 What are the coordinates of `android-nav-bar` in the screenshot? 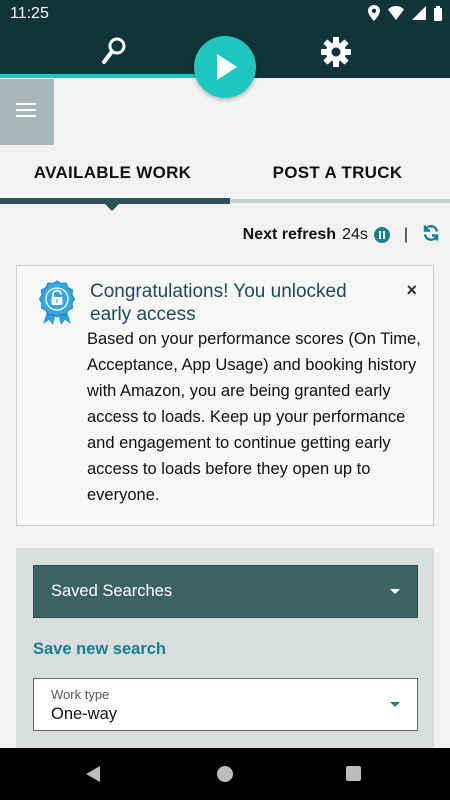 It's located at (225, 774).